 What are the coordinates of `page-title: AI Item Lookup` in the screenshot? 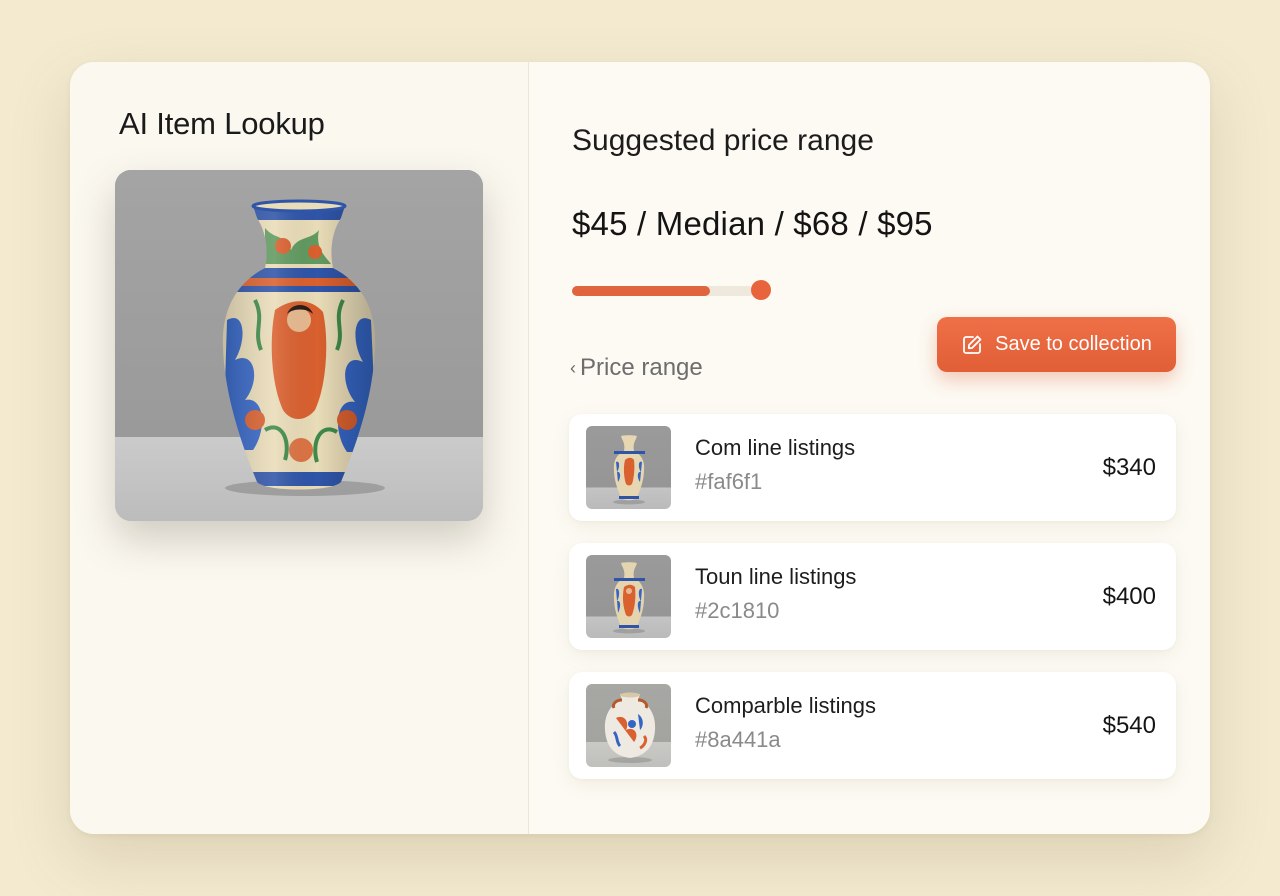 It's located at (222, 123).